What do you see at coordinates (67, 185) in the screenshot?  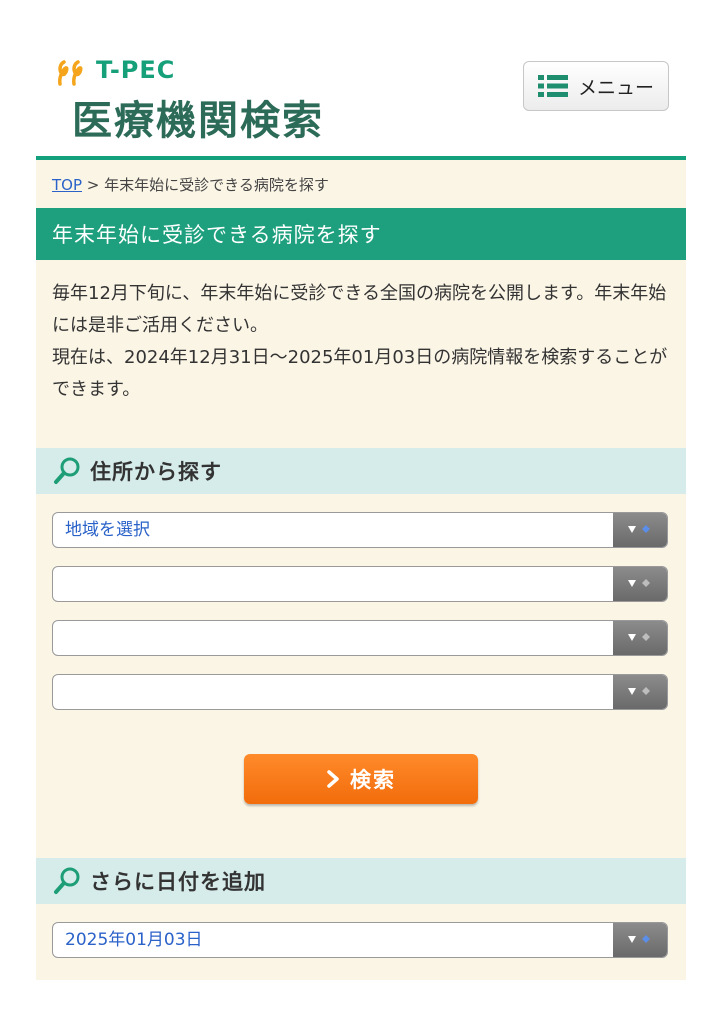 I see `breadcrumb-home-link: TOP` at bounding box center [67, 185].